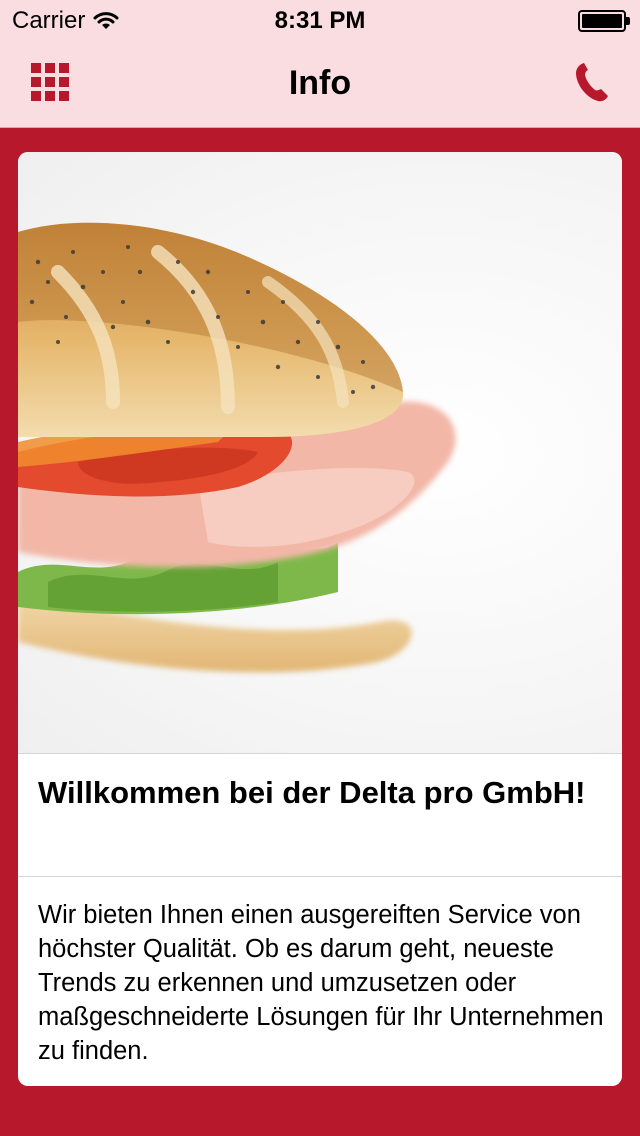 The height and width of the screenshot is (1136, 640). I want to click on call-button, so click(592, 82).